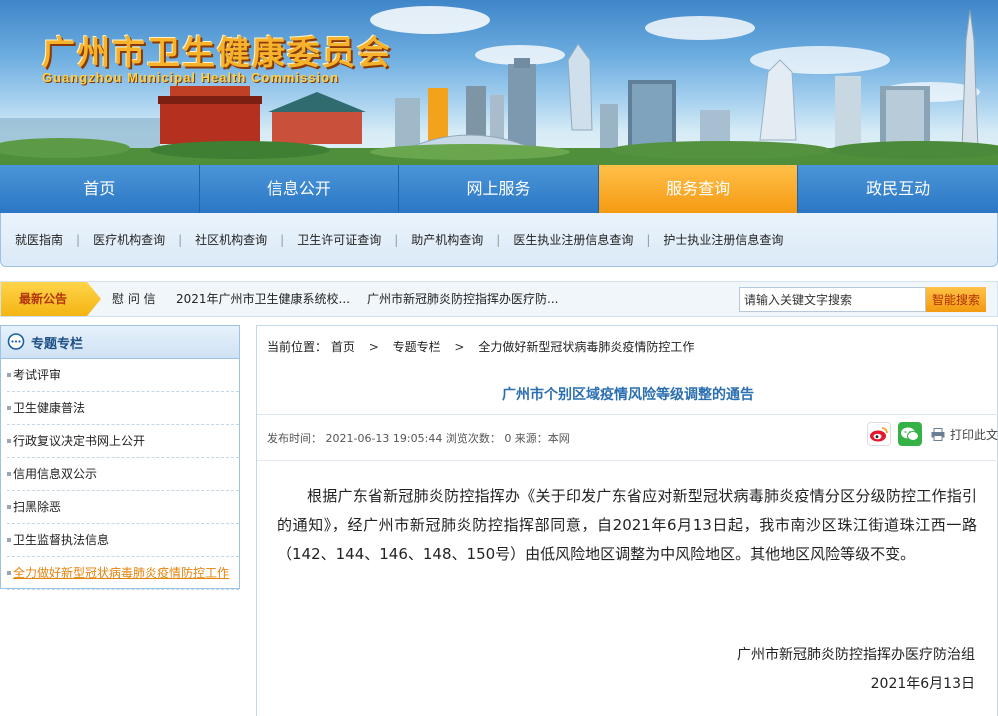 This screenshot has height=716, width=998. What do you see at coordinates (698, 189) in the screenshot?
I see `nav-service-query: 服务查询` at bounding box center [698, 189].